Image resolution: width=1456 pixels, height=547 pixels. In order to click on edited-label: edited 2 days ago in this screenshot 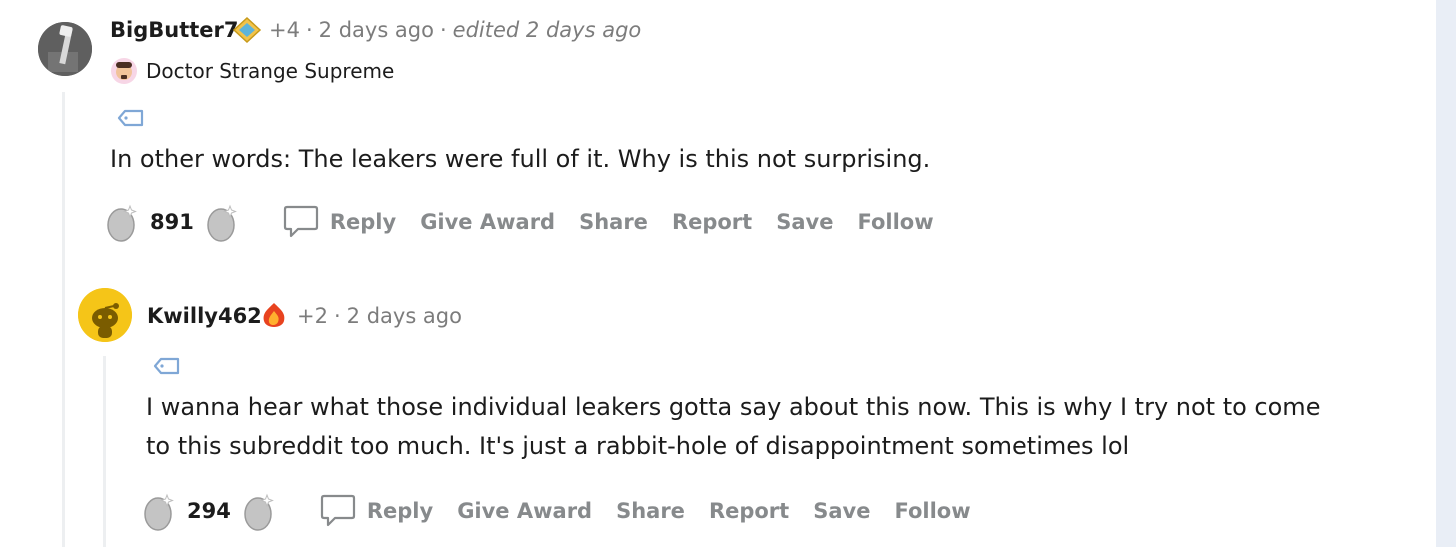, I will do `click(547, 30)`.